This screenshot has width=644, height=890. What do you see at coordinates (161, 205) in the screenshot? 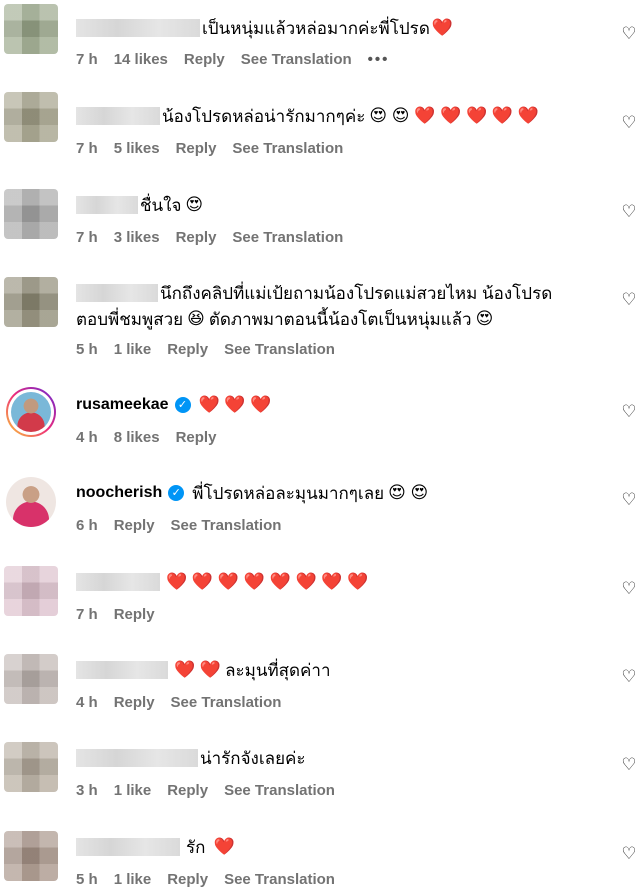
I see `comment-text: ชื่นใจ` at bounding box center [161, 205].